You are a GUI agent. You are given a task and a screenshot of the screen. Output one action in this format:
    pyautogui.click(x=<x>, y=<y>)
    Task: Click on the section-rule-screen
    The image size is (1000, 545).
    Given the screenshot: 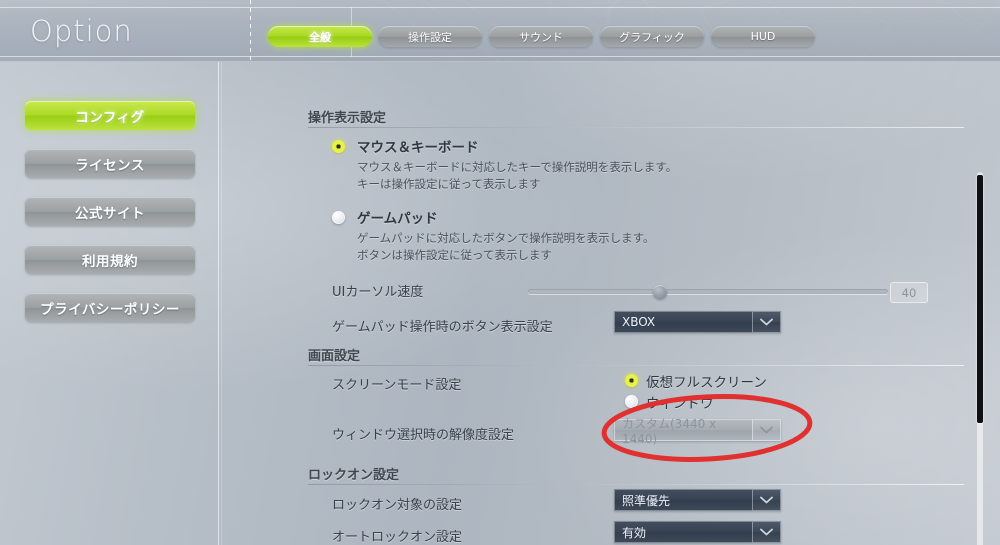 What is the action you would take?
    pyautogui.click(x=636, y=365)
    